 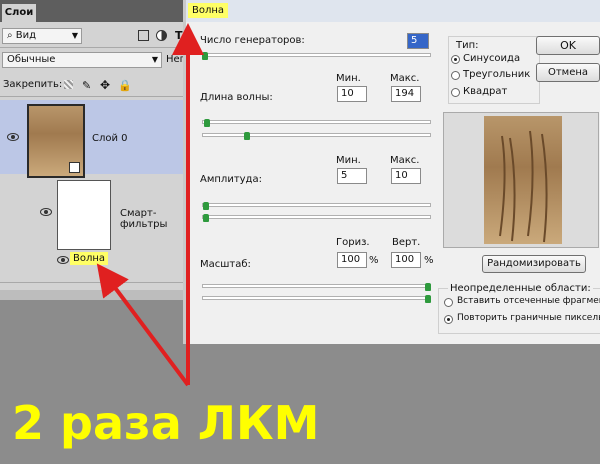 I want to click on annotation-arrows, so click(x=150, y=205).